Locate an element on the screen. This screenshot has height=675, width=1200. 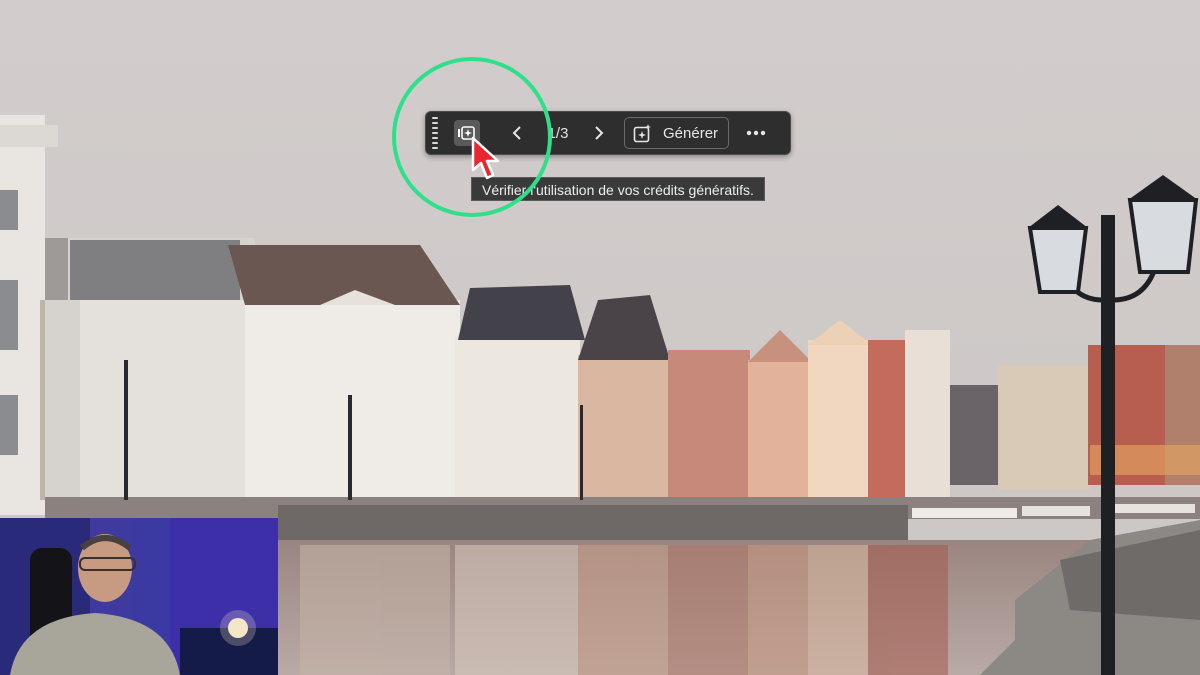
generate-sparkle-icon is located at coordinates (642, 133).